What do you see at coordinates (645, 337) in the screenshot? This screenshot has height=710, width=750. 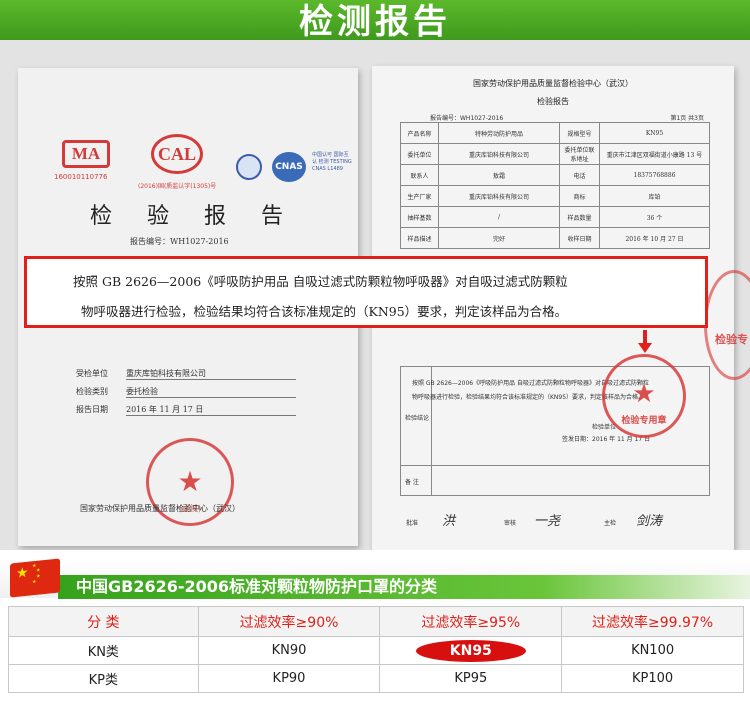 I see `arrow-shaft` at bounding box center [645, 337].